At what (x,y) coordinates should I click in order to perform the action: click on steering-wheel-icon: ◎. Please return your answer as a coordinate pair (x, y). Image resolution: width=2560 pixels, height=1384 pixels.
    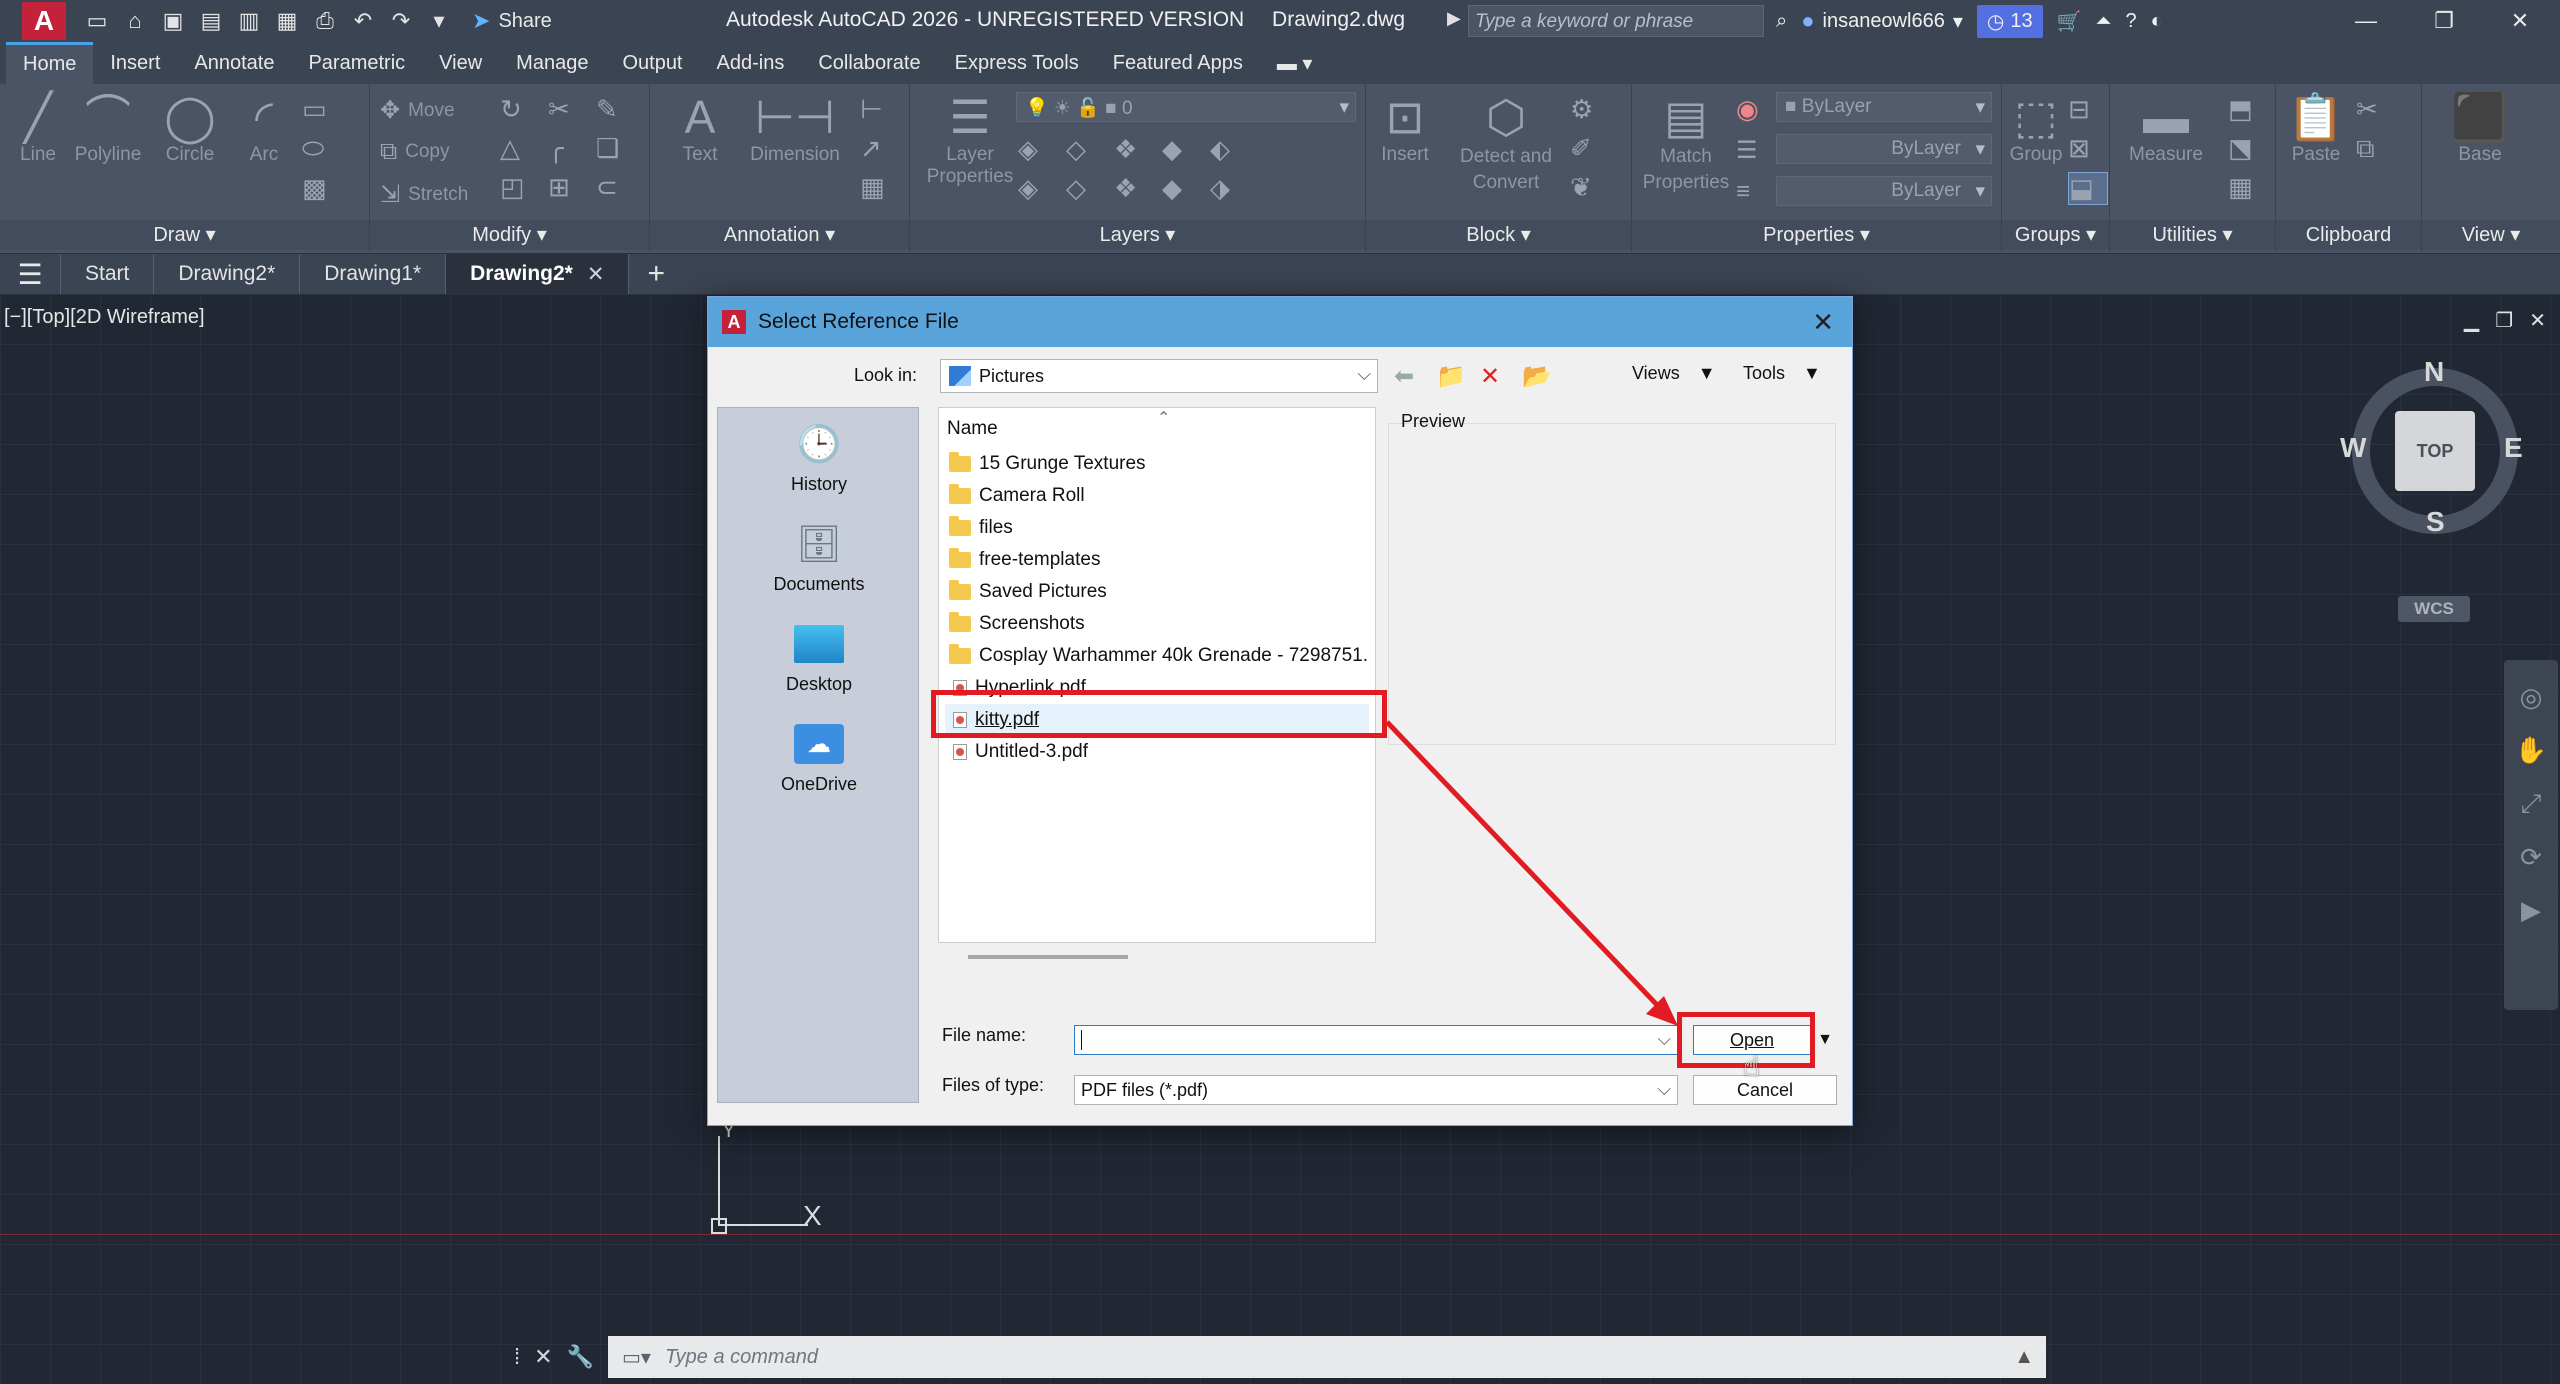
    Looking at the image, I should click on (2531, 697).